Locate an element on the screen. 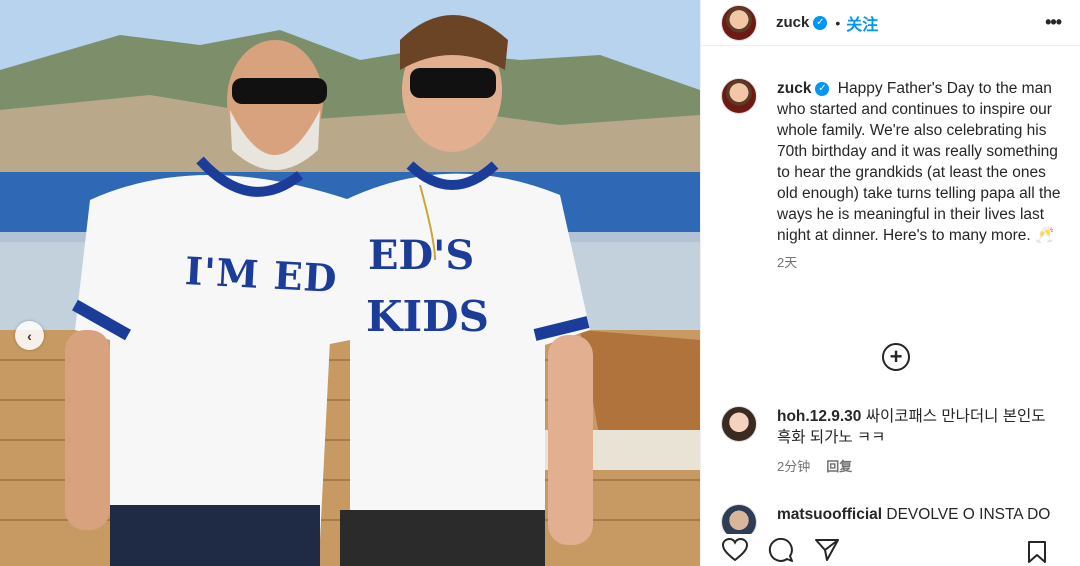  chevron-left-icon: ‹ is located at coordinates (29, 335).